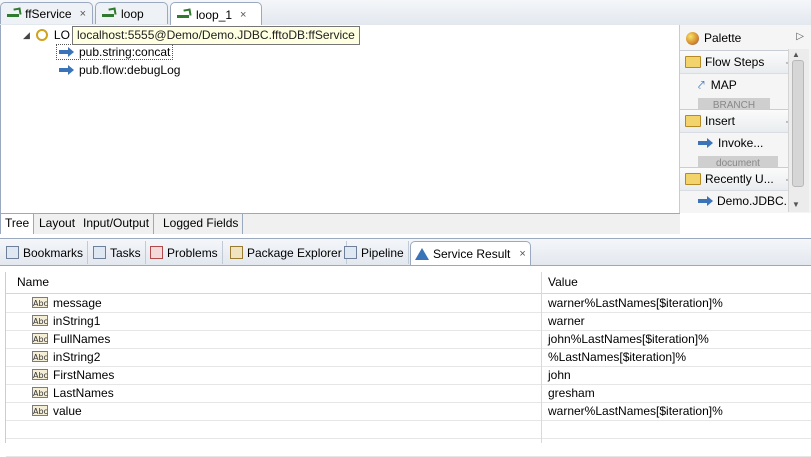  What do you see at coordinates (84, 375) in the screenshot?
I see `row-name: FirstNames` at bounding box center [84, 375].